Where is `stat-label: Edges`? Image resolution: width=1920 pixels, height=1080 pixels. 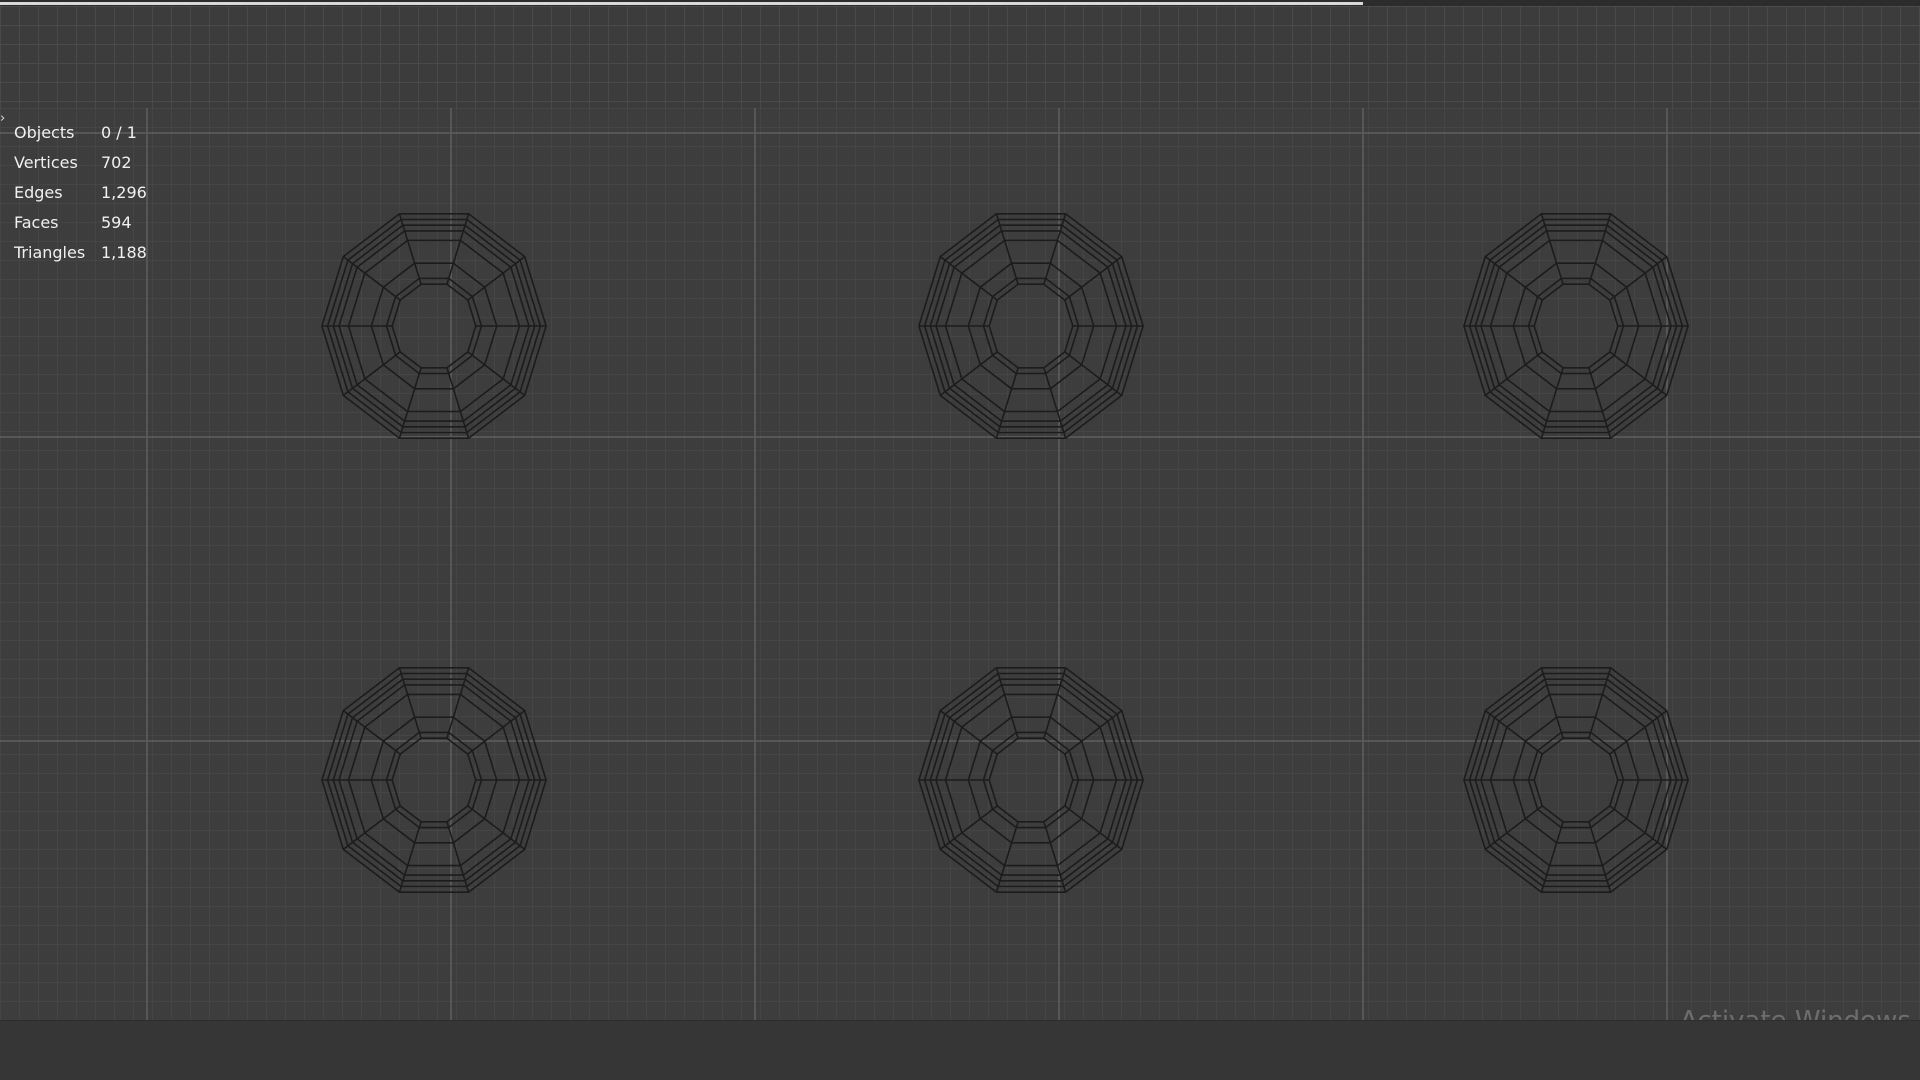 stat-label: Edges is located at coordinates (38, 192).